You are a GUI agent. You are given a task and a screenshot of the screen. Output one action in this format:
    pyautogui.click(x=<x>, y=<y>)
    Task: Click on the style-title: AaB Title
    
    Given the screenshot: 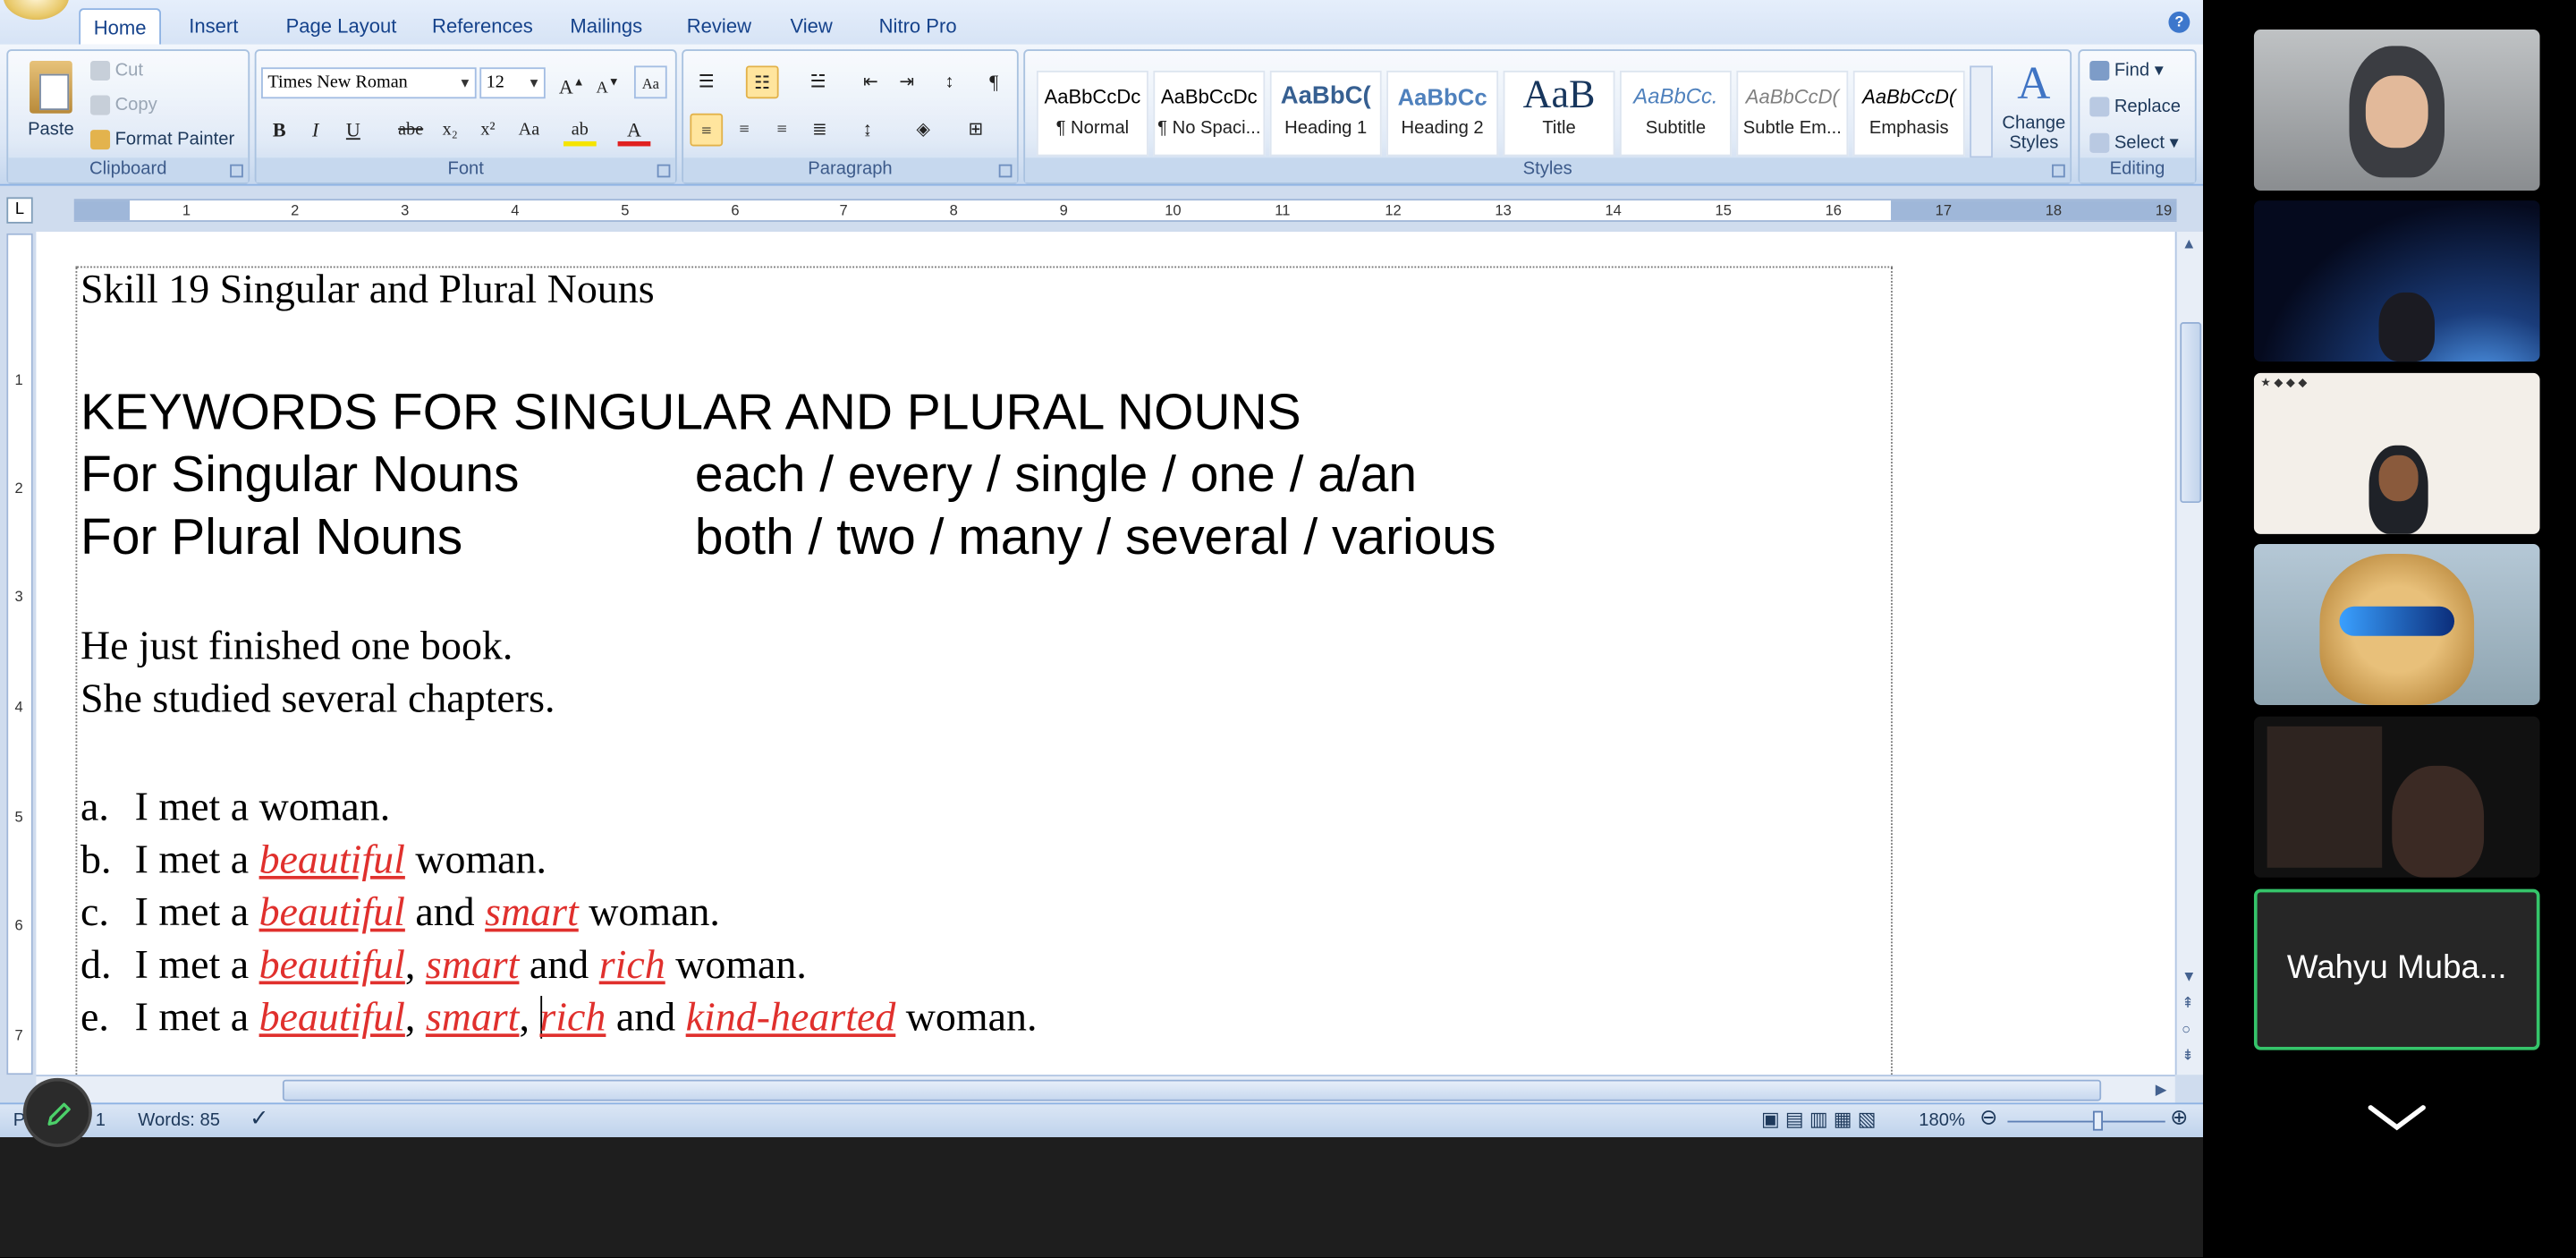 What is the action you would take?
    pyautogui.click(x=1559, y=113)
    